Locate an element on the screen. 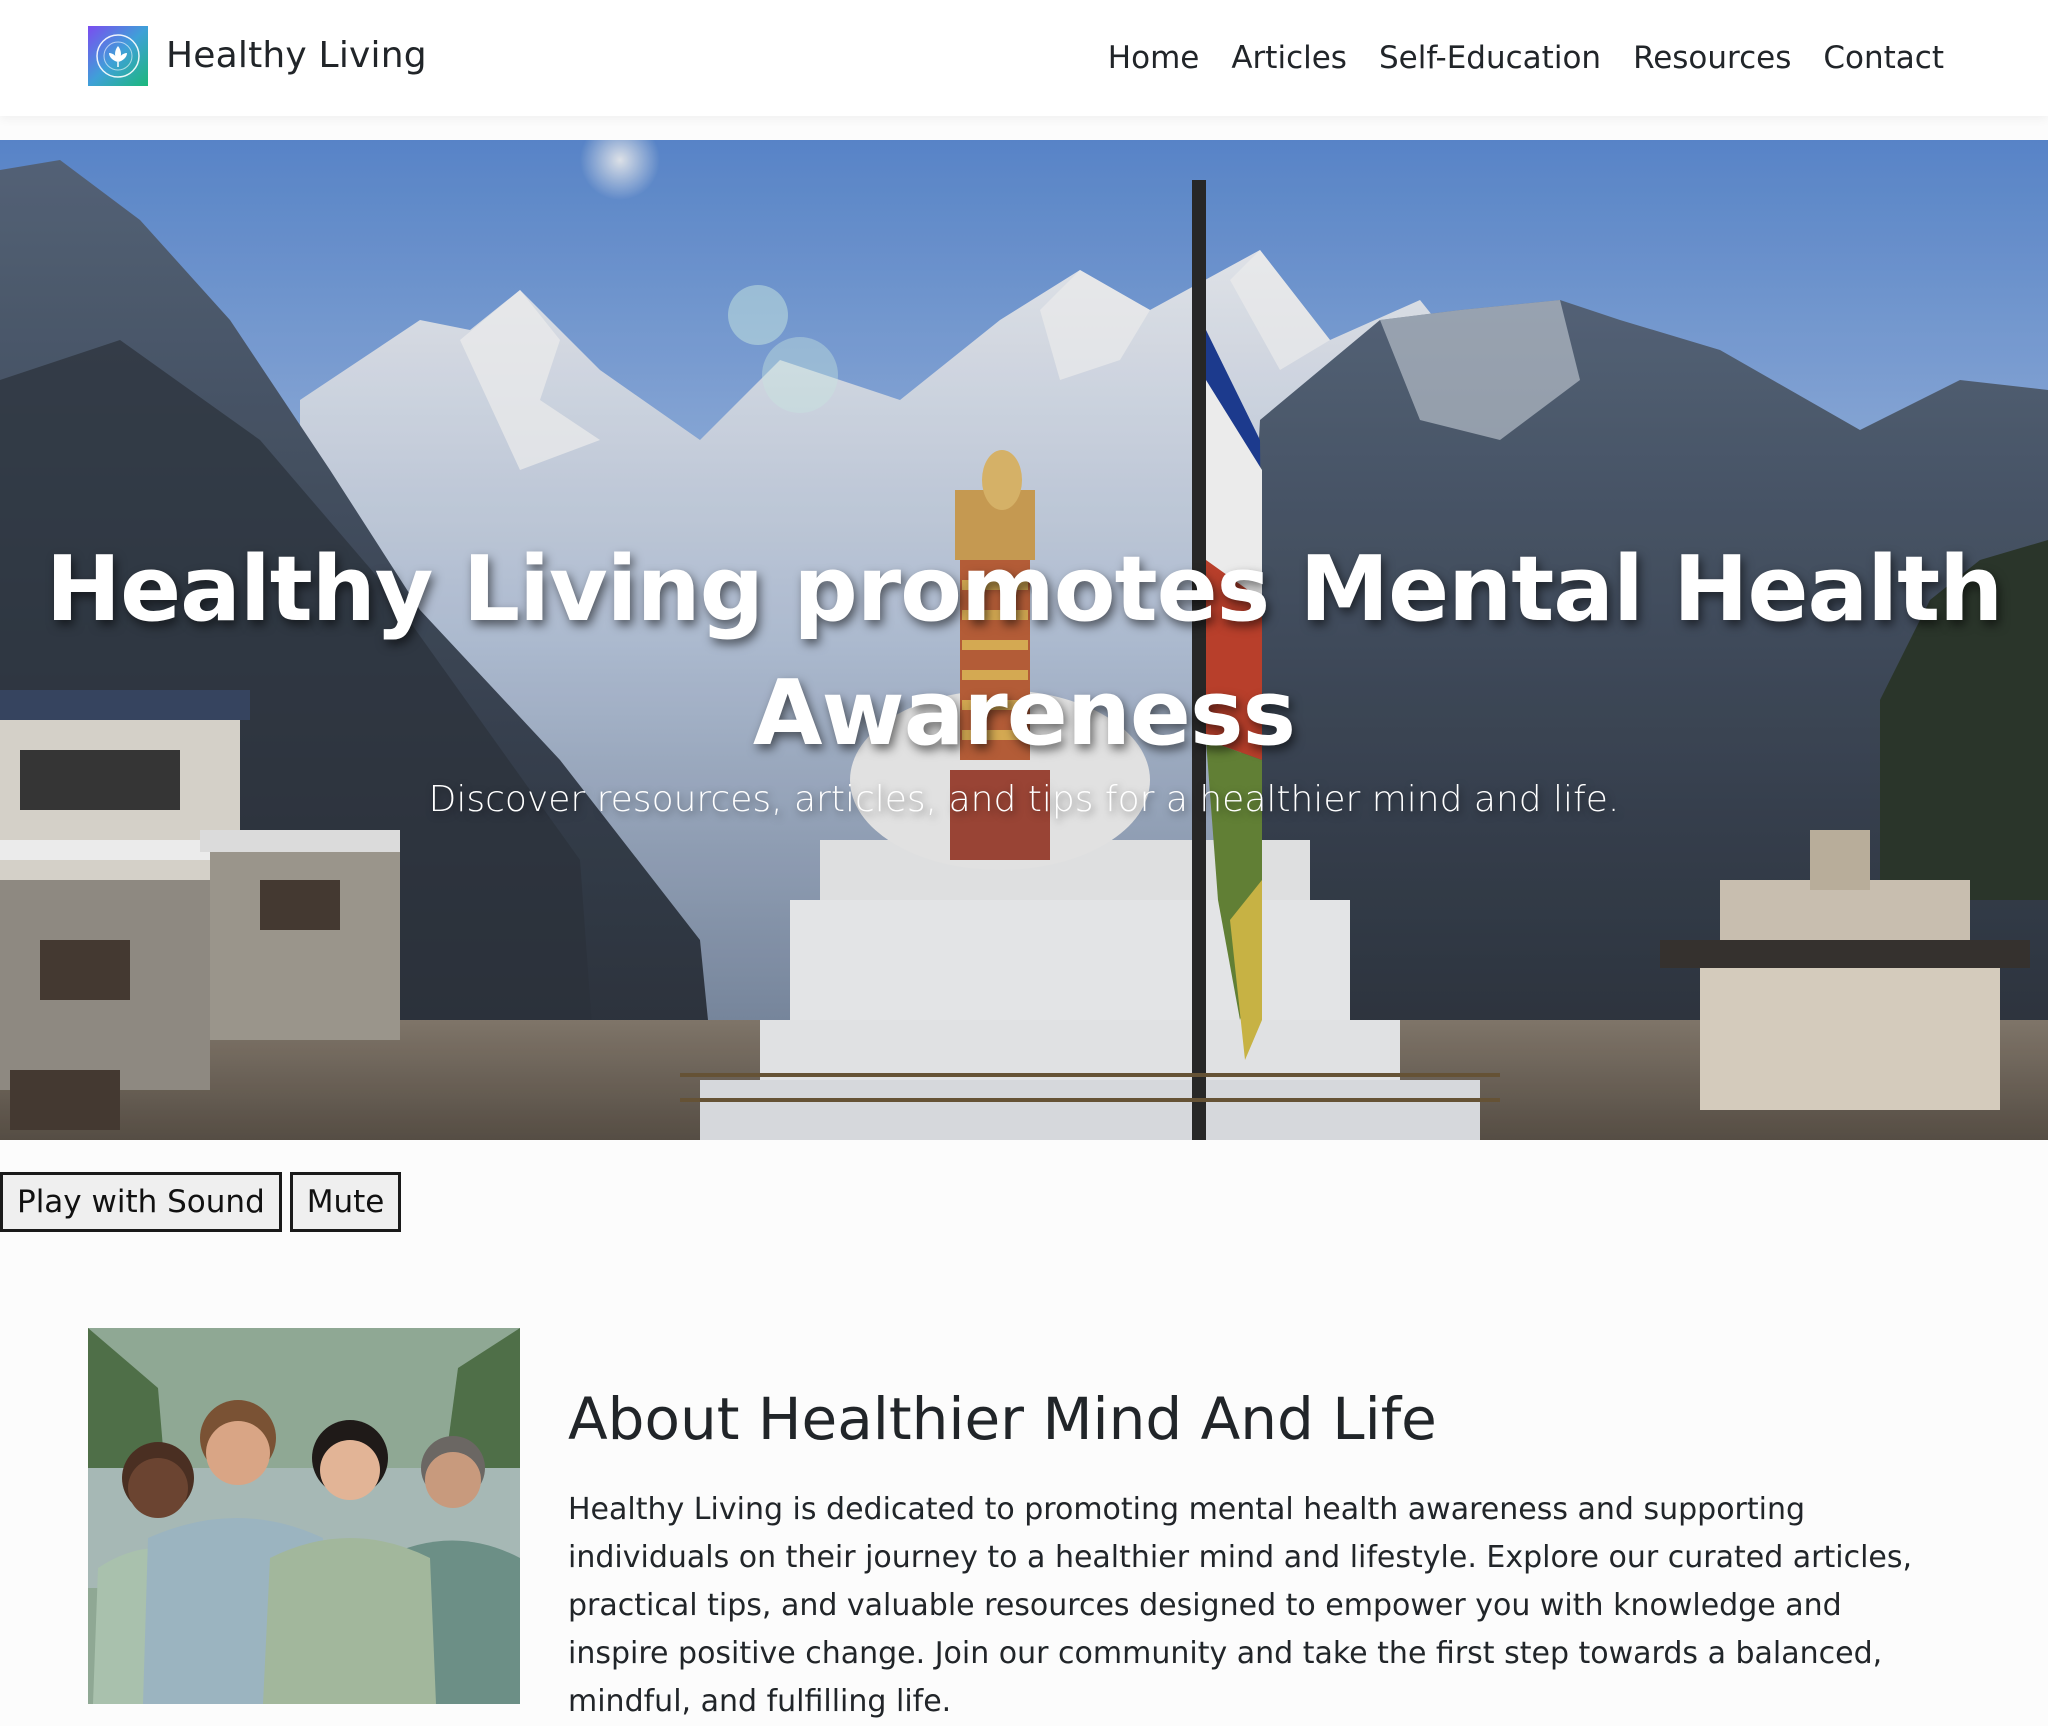 The height and width of the screenshot is (1726, 2048). nav-link-home: Home is located at coordinates (1154, 58).